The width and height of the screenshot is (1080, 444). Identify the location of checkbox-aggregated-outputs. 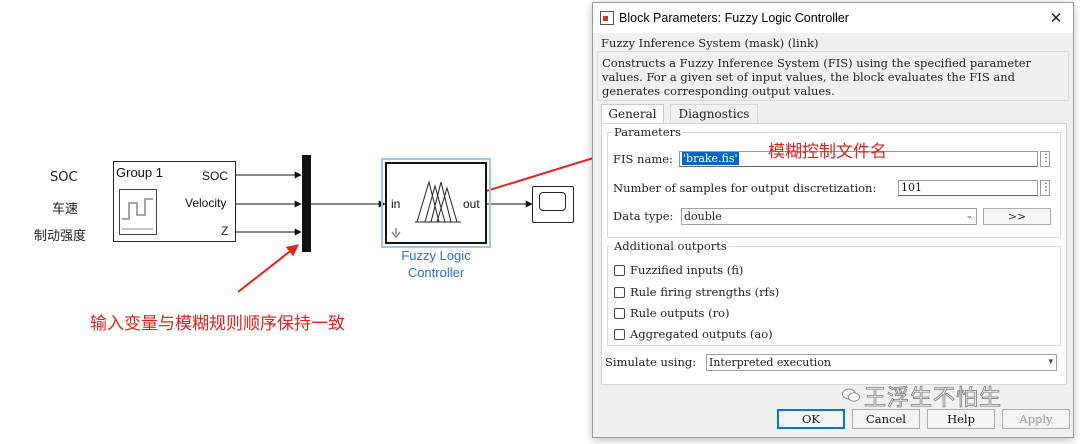
(619, 334).